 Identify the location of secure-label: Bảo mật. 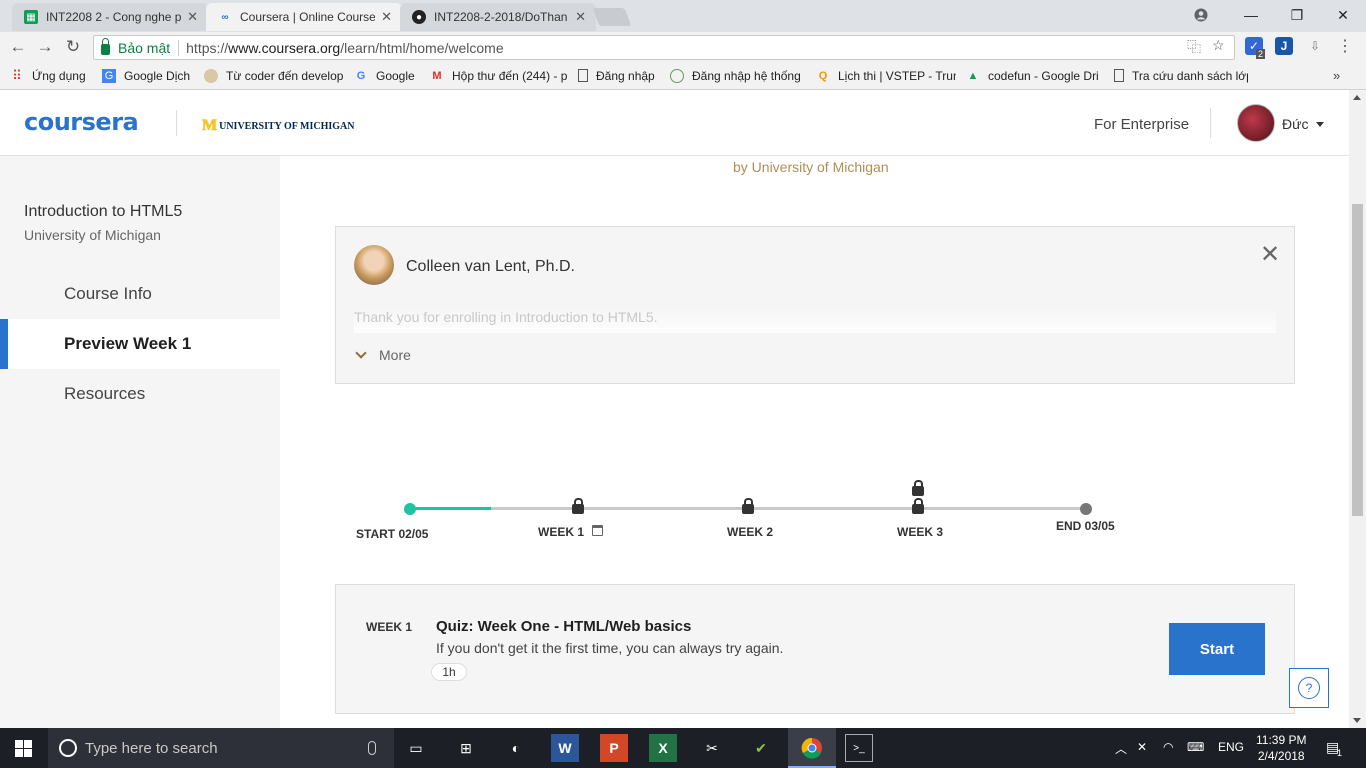
(144, 47).